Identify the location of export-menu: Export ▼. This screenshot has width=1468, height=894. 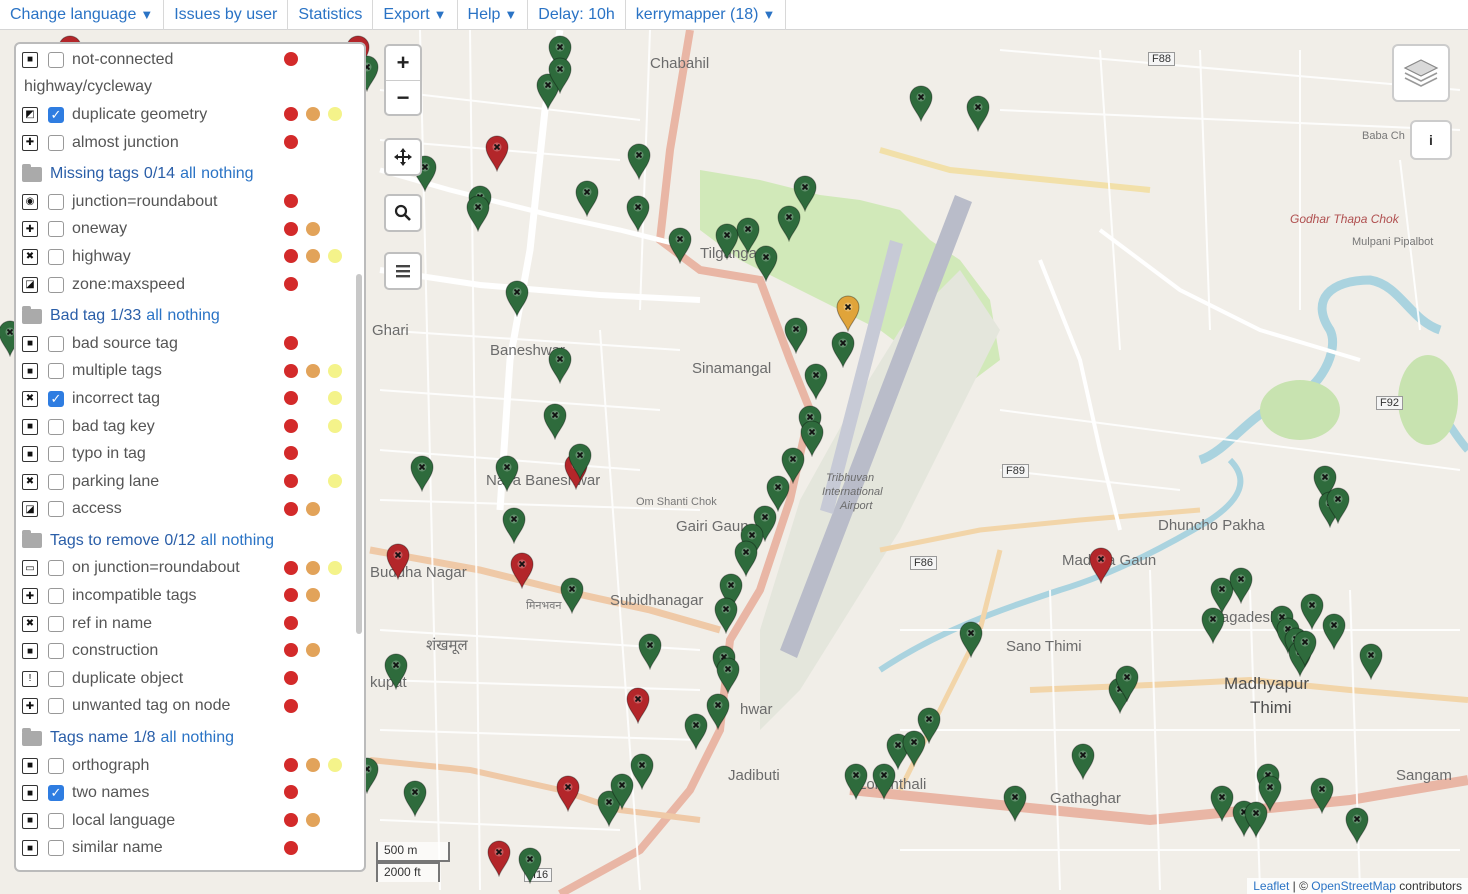
(415, 15).